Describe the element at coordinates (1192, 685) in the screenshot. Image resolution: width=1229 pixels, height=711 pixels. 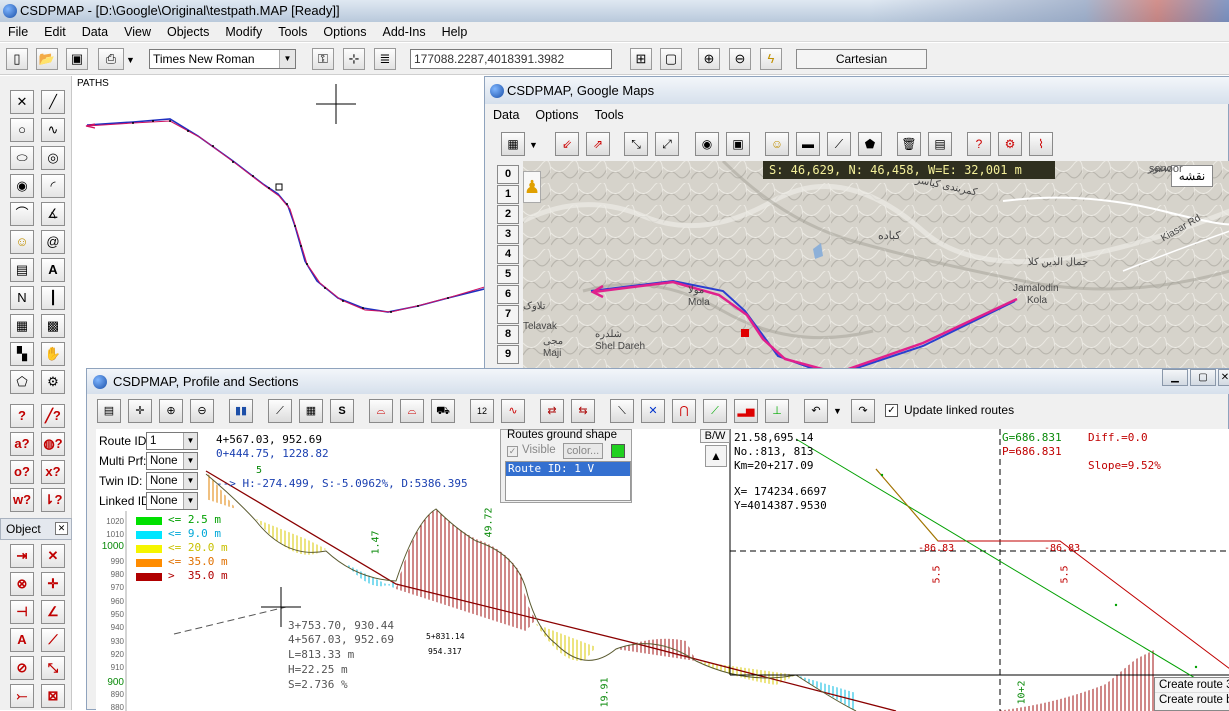
I see `menu-create-route-3d: Create route 3d` at that location.